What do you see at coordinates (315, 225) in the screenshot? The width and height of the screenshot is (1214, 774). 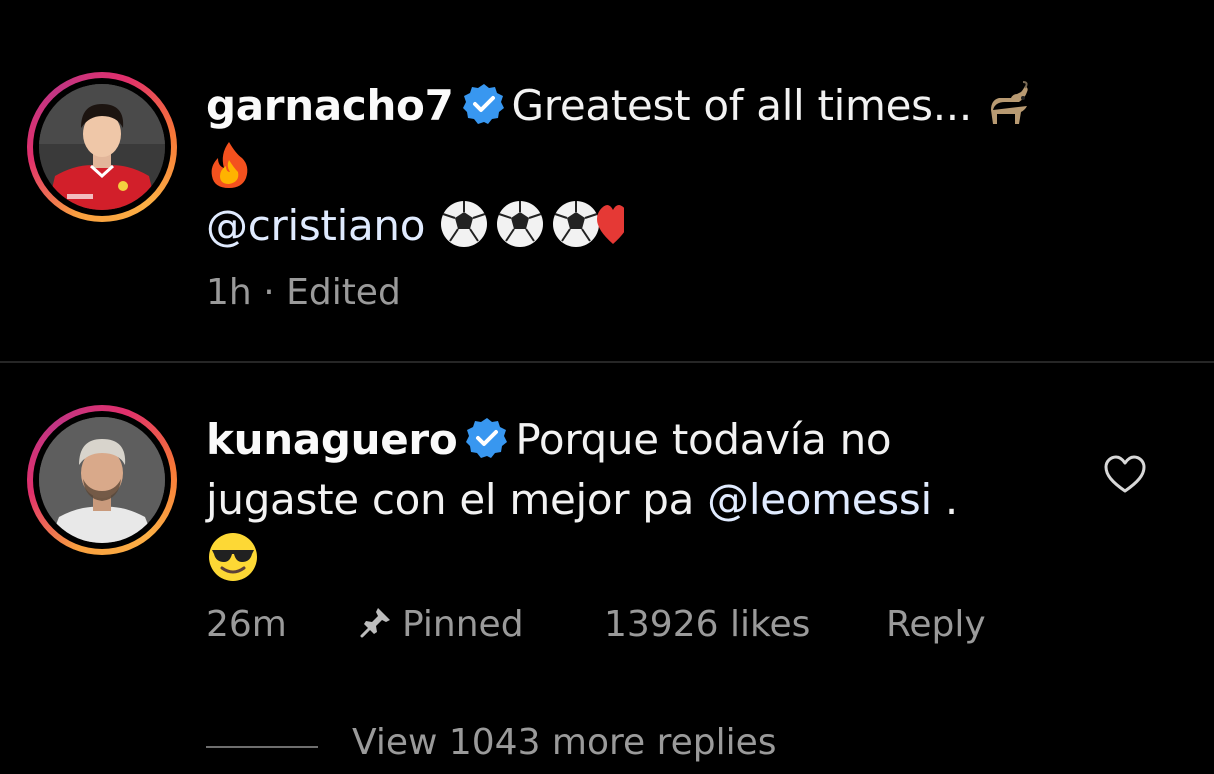 I see `mention-link: @cristiano` at bounding box center [315, 225].